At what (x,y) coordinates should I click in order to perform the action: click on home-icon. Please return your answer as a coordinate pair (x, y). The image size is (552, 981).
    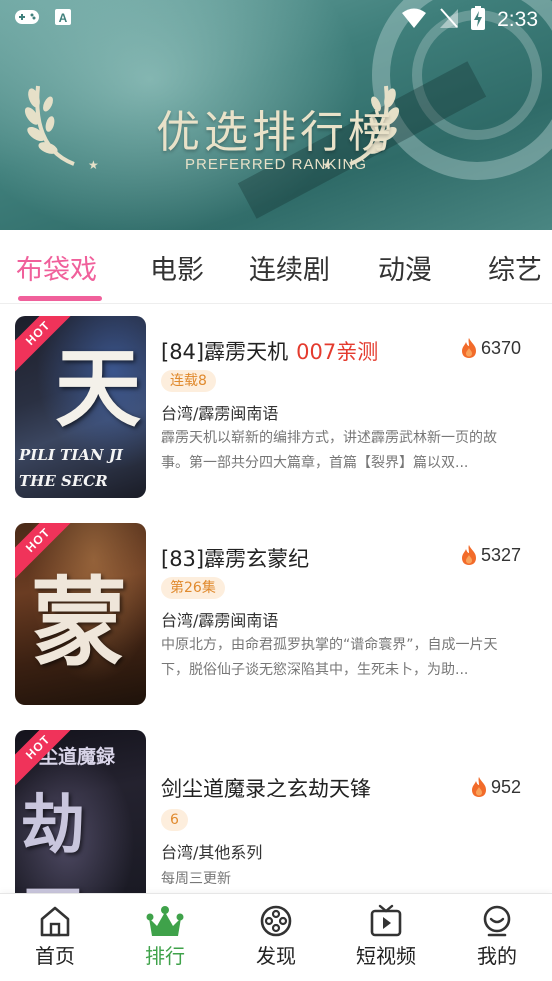
    Looking at the image, I should click on (55, 921).